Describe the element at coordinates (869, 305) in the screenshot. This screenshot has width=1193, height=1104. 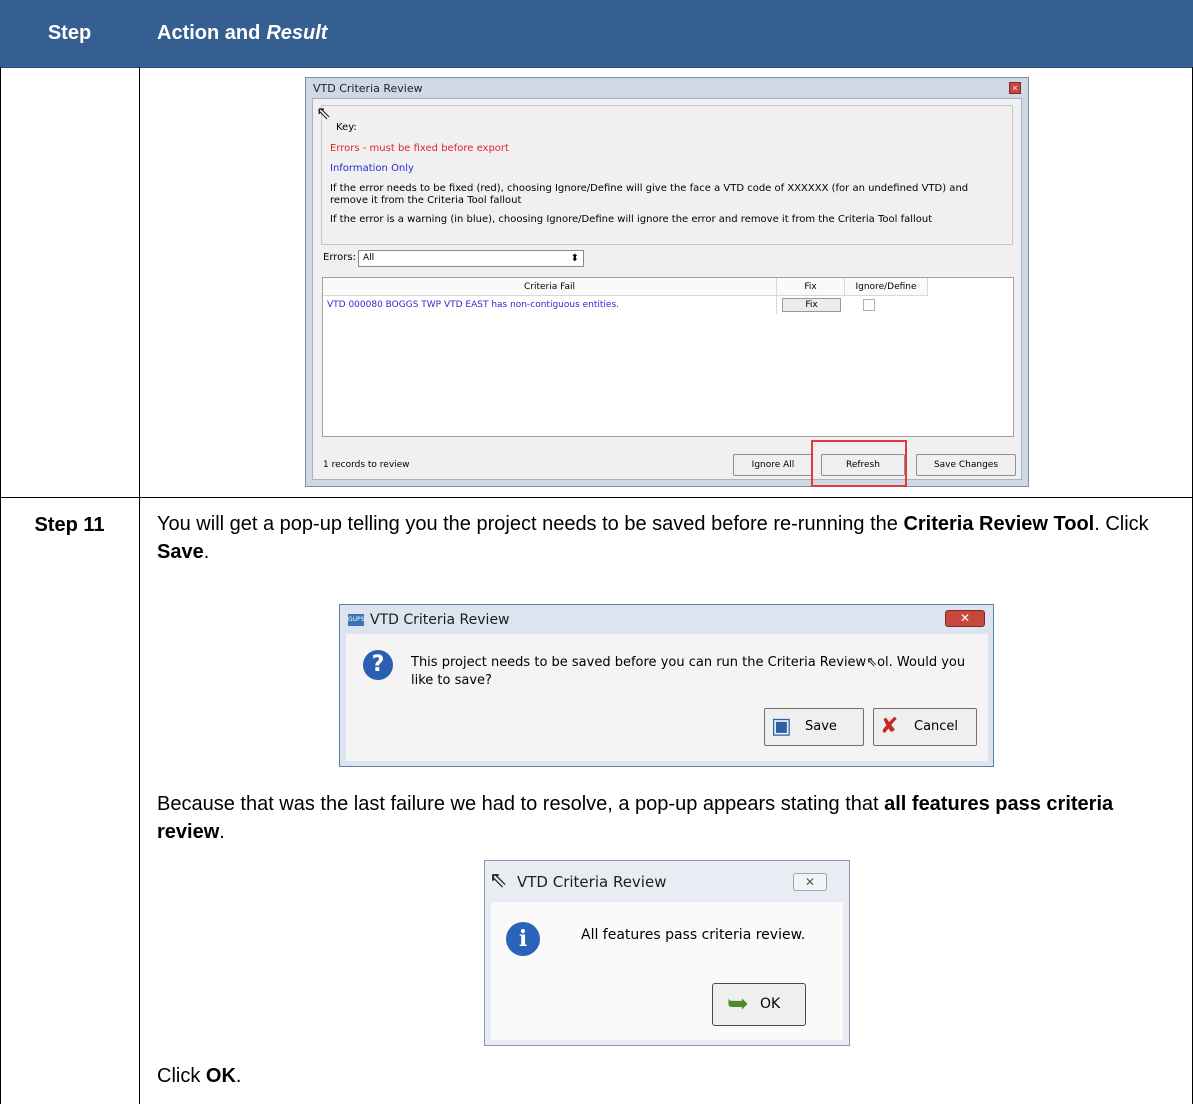
I see `ignore-define-checkbox` at that location.